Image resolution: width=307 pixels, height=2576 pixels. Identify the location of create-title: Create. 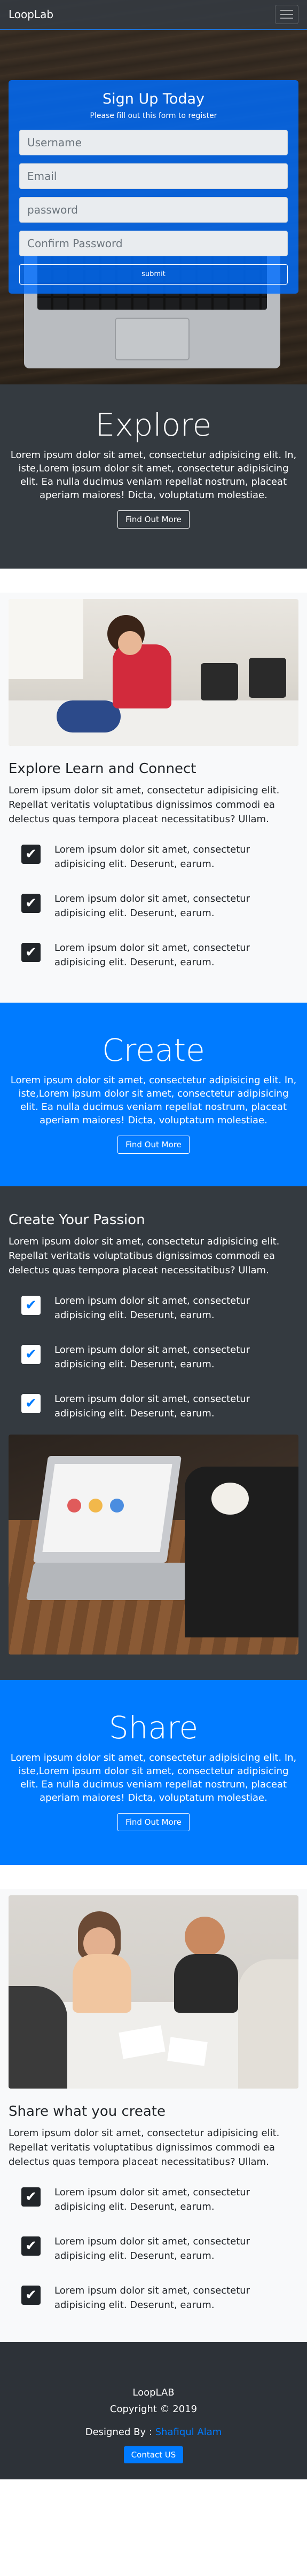
(153, 1050).